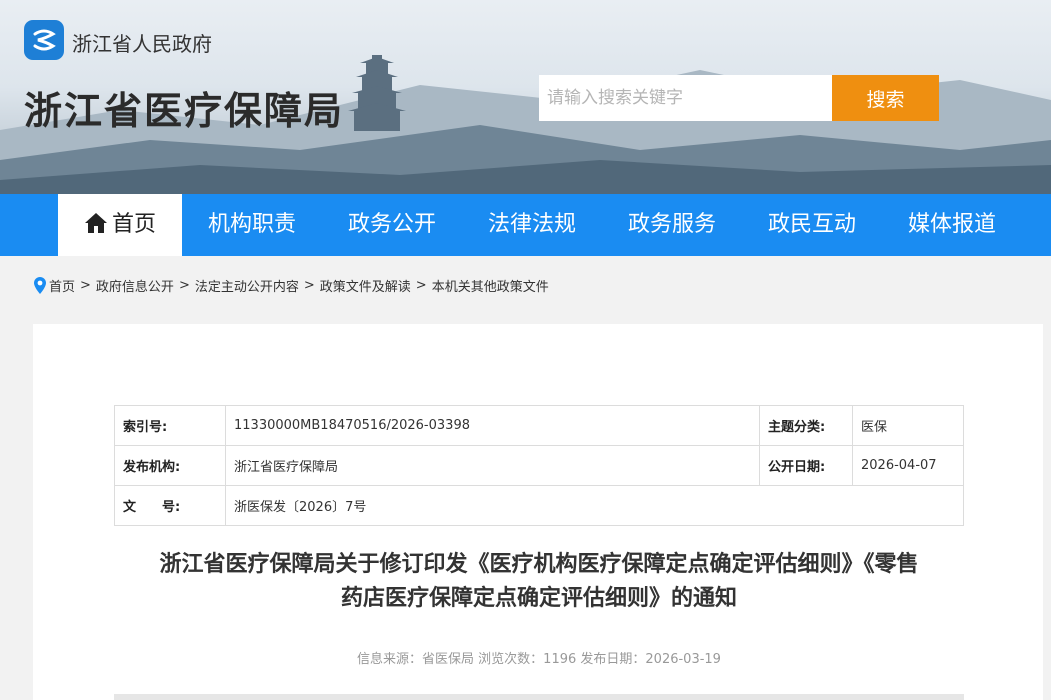 The width and height of the screenshot is (1051, 700). Describe the element at coordinates (685, 98) in the screenshot. I see `search-input` at that location.